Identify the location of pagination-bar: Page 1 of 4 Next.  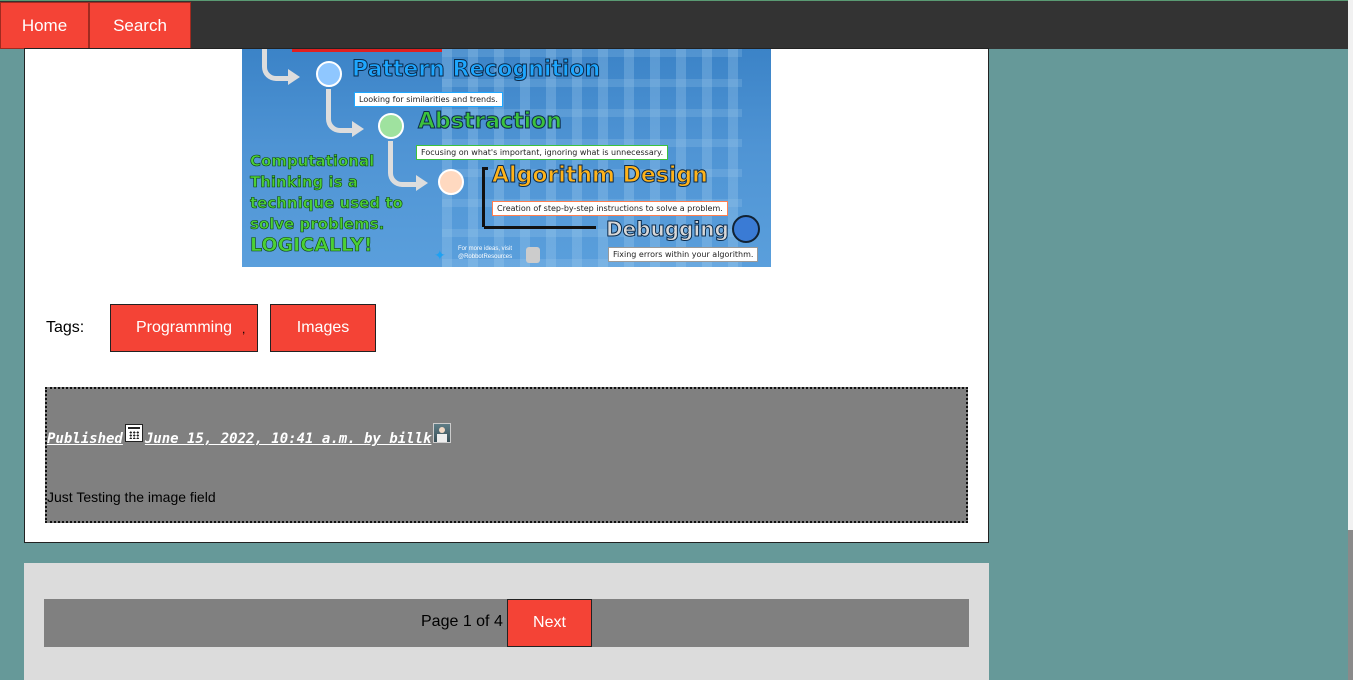
(506, 623).